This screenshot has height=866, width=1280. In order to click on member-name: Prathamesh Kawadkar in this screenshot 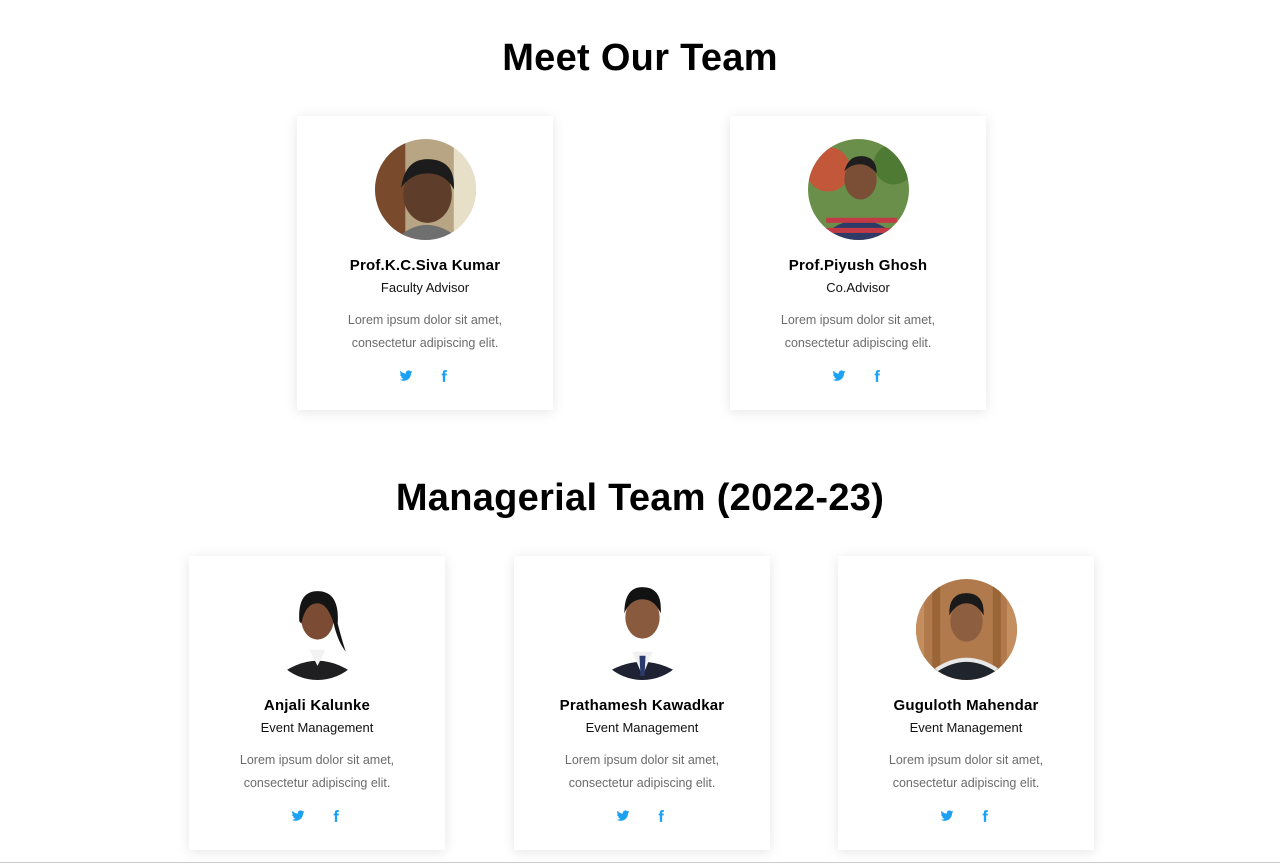, I will do `click(642, 705)`.